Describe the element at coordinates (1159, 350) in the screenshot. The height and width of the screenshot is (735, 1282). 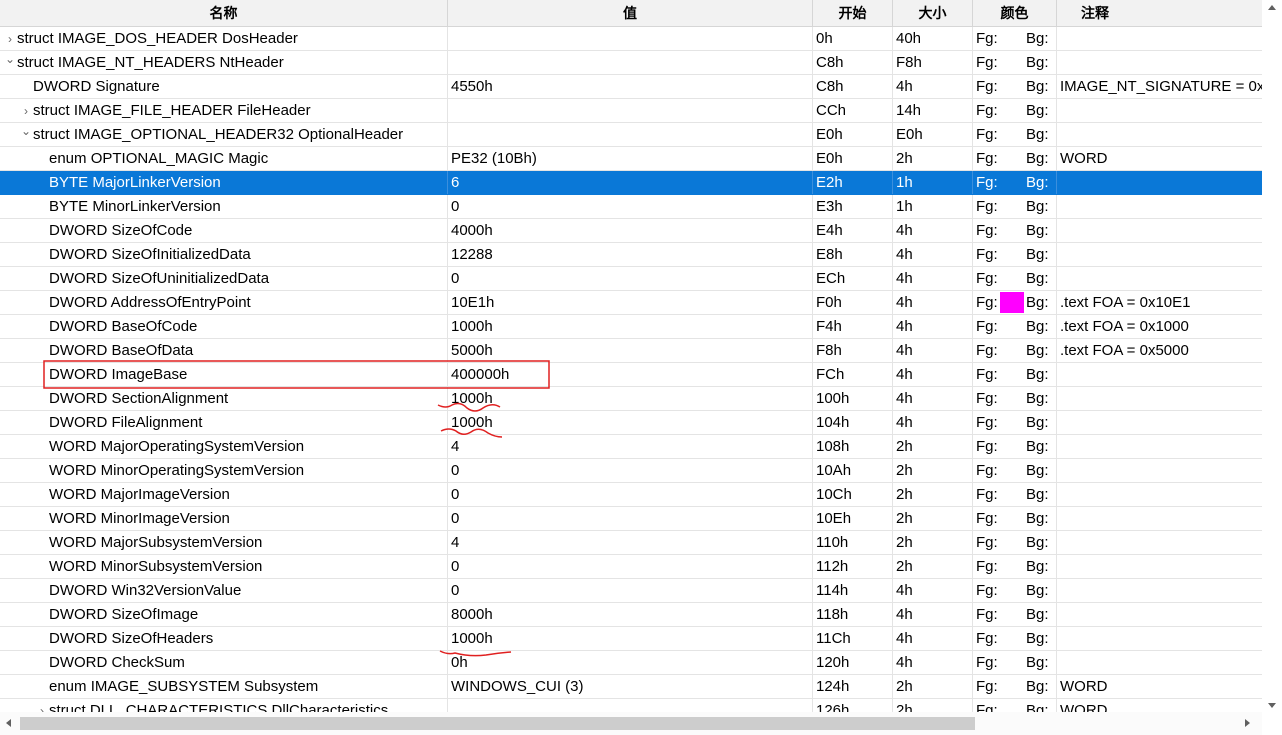
I see `cell-note: .text FOA = 0x5000` at that location.